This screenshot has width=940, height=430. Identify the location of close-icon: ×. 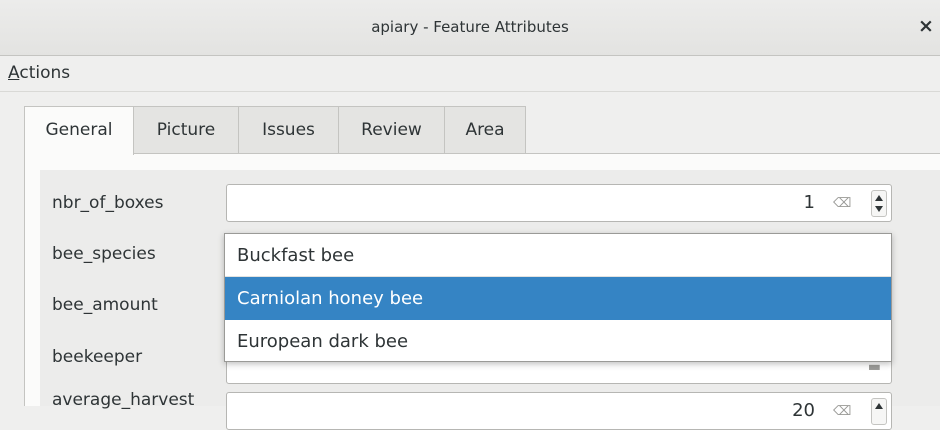
(926, 26).